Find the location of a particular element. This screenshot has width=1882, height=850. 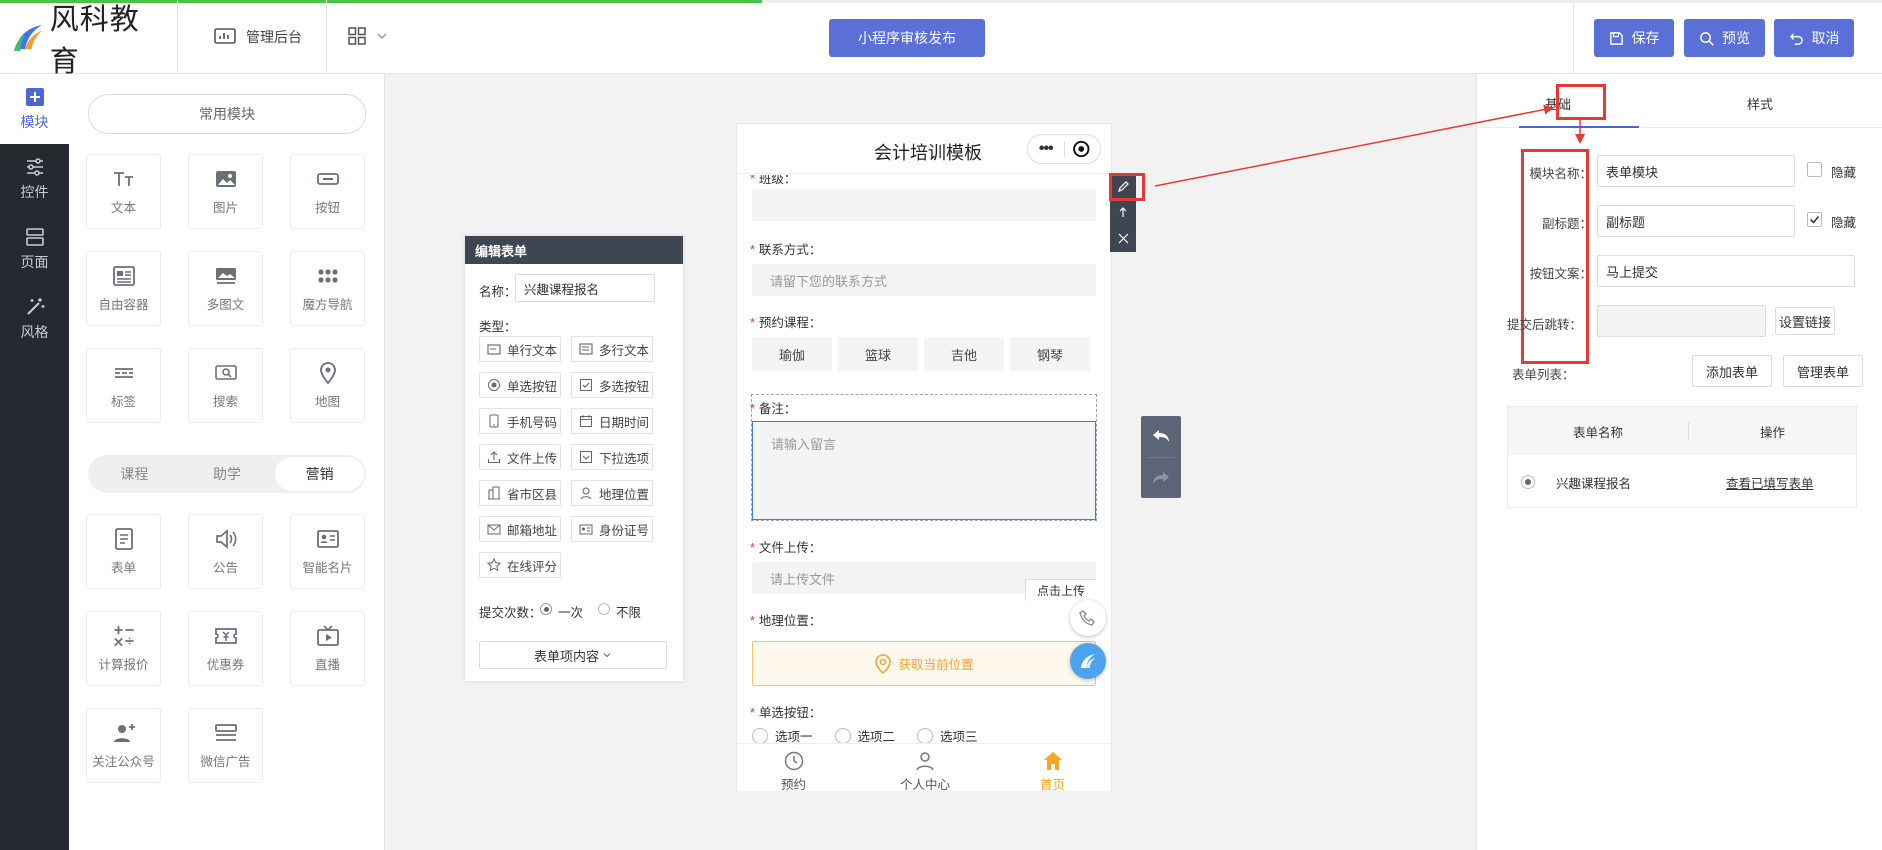

annotation-arrow-to-basic-tab is located at coordinates (1354, 145).